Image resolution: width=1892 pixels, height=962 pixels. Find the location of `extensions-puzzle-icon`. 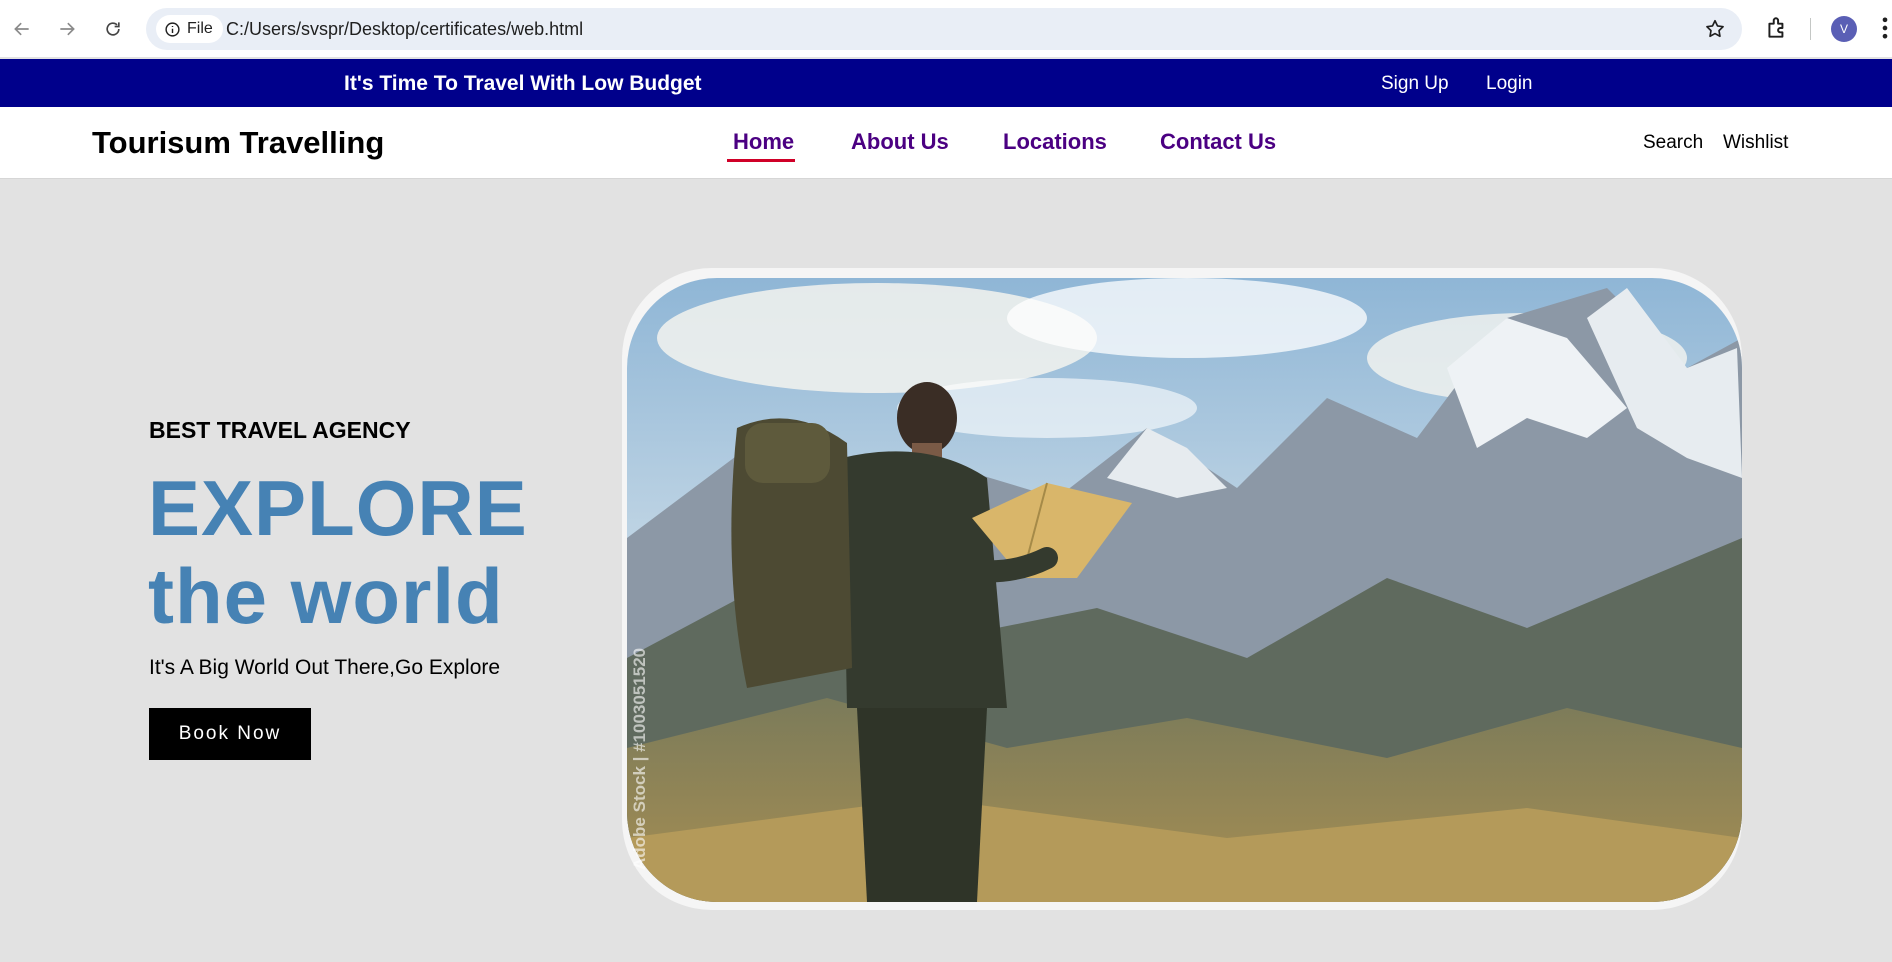

extensions-puzzle-icon is located at coordinates (1777, 28).